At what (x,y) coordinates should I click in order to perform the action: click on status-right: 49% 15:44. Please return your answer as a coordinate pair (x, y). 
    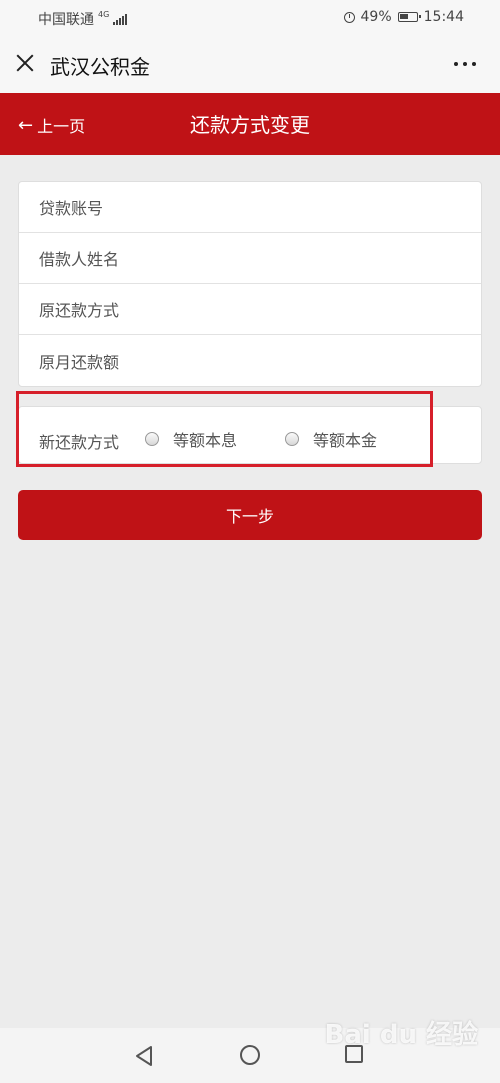
    Looking at the image, I should click on (403, 17).